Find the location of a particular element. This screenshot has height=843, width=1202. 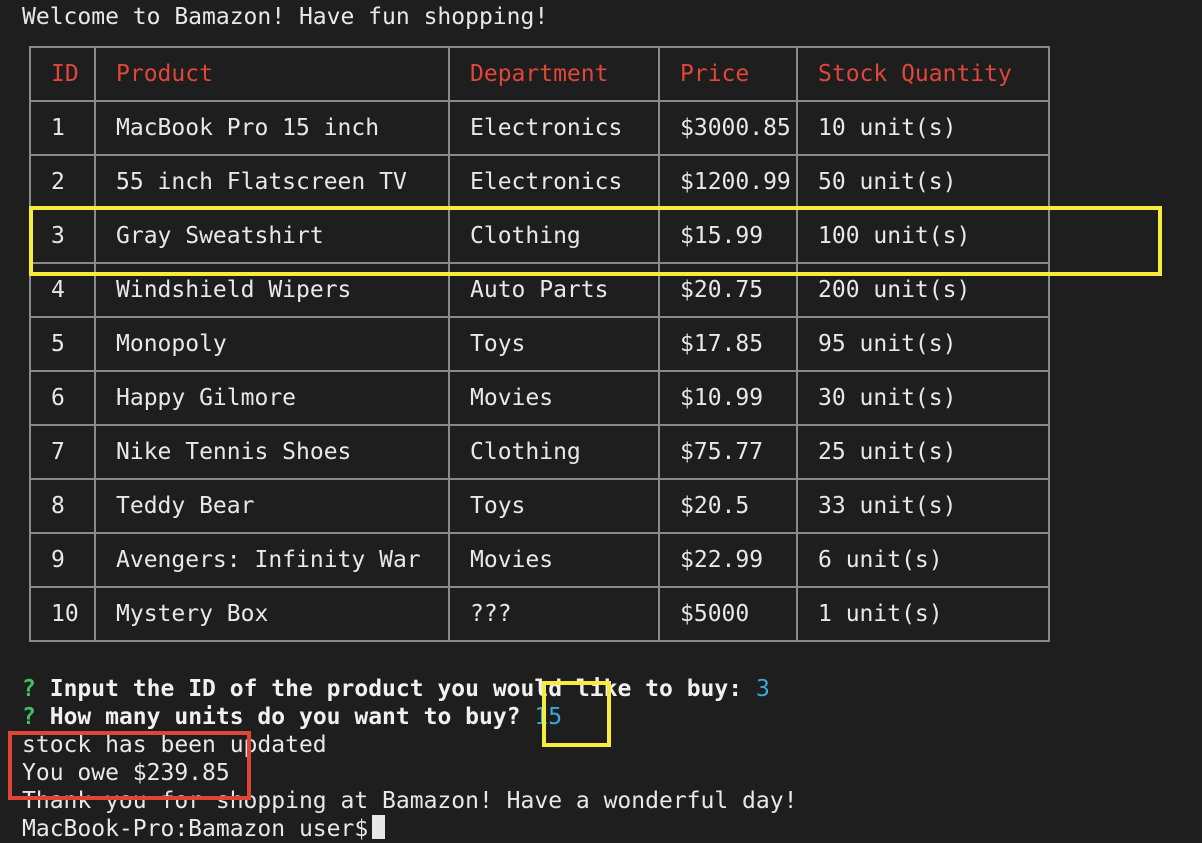

prompt-question: How many units do you want to buy? is located at coordinates (285, 717).